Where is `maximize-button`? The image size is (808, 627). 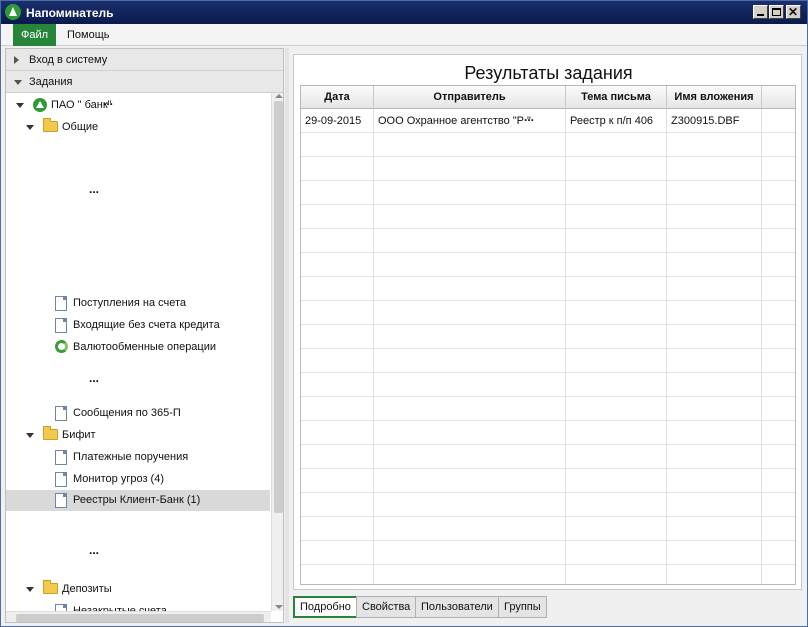
maximize-button is located at coordinates (776, 12).